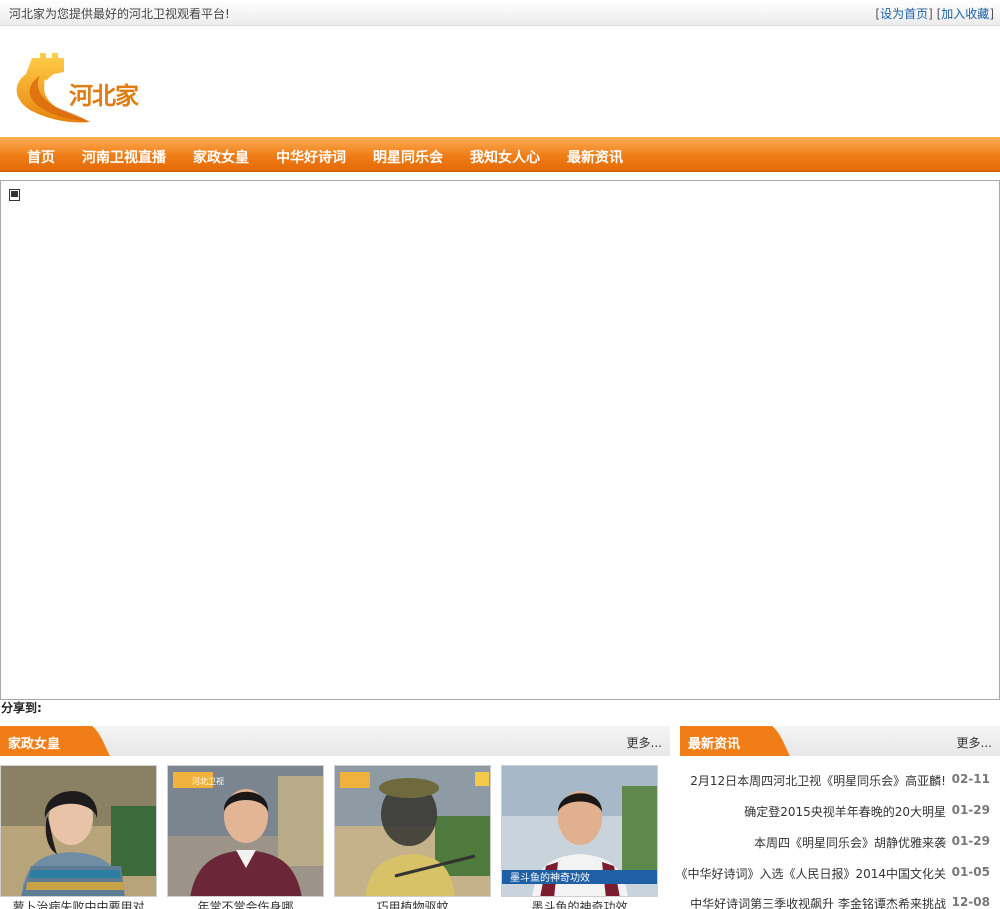 The width and height of the screenshot is (1000, 909). I want to click on video-thumbnail: 墨斗鱼的神奇功效, so click(579, 831).